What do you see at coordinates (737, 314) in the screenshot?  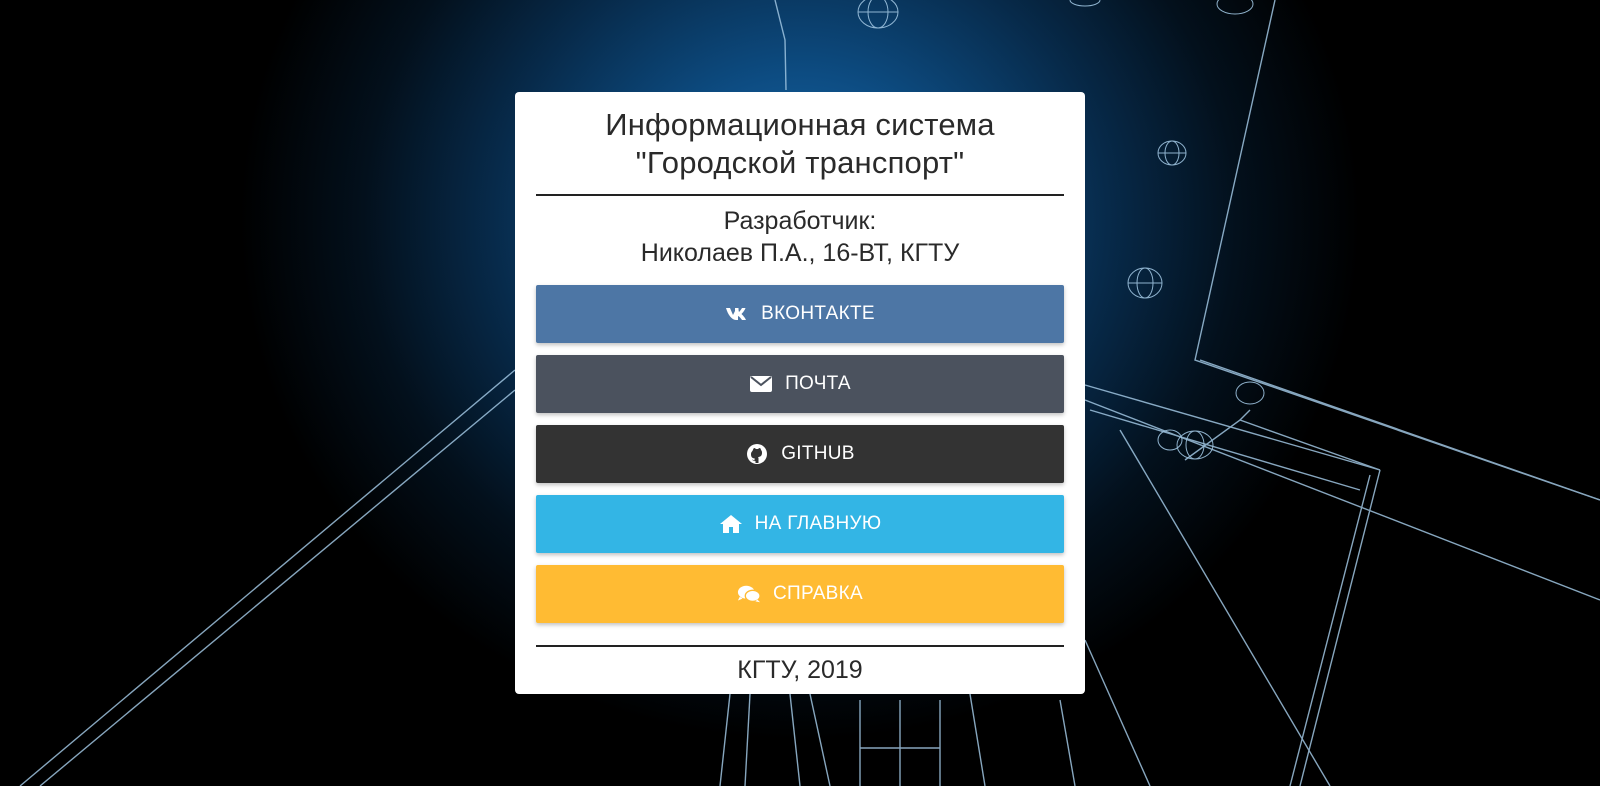 I see `vk-icon` at bounding box center [737, 314].